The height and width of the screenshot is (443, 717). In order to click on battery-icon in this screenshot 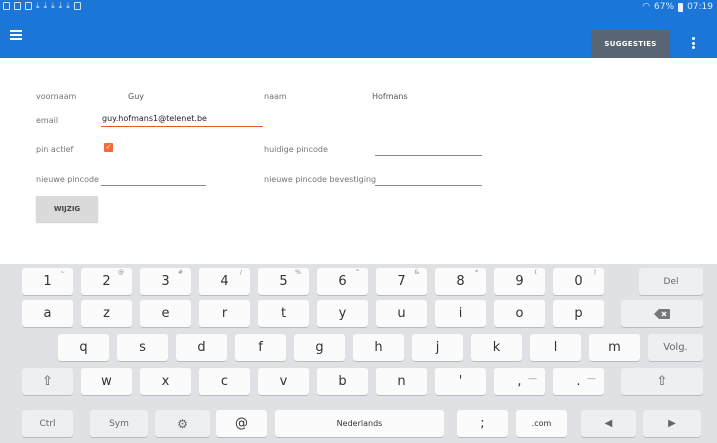, I will do `click(681, 7)`.